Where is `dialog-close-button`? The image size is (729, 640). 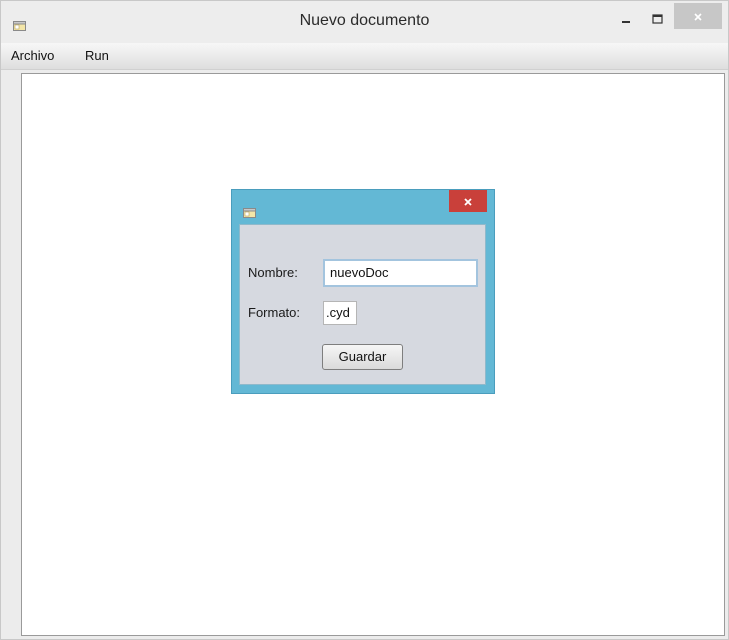 dialog-close-button is located at coordinates (468, 201).